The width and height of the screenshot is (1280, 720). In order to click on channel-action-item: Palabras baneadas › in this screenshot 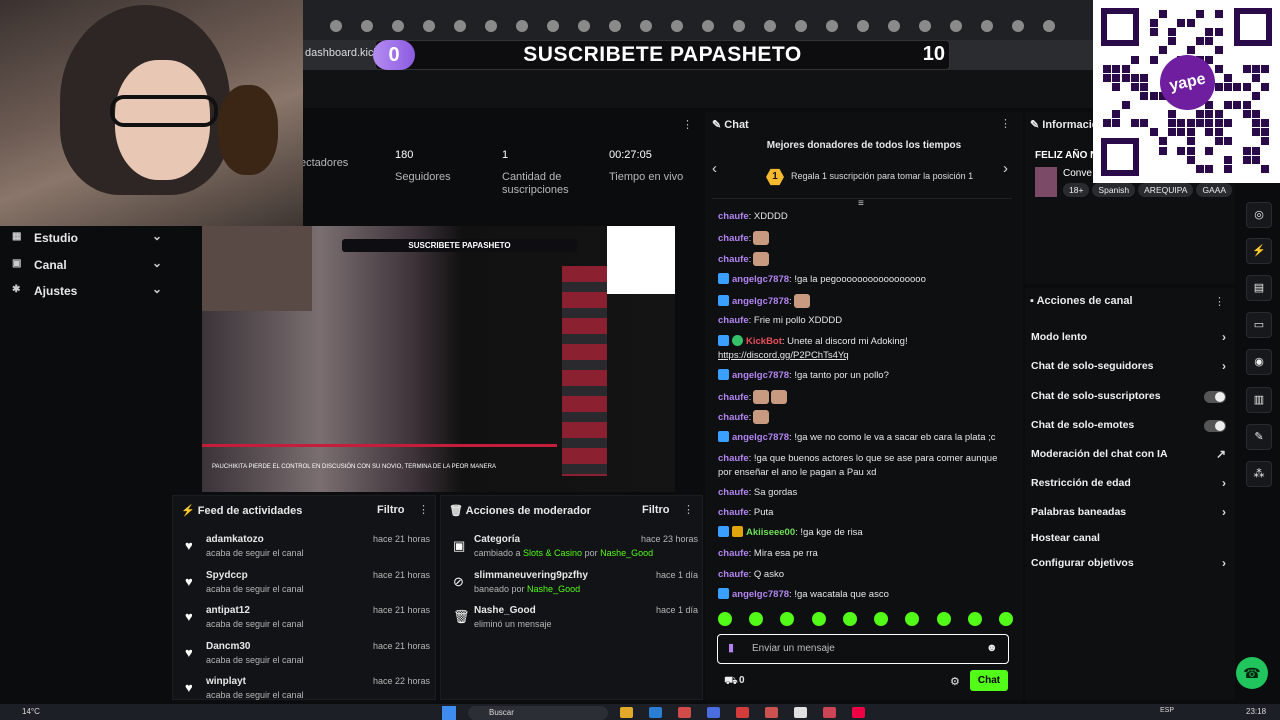, I will do `click(1128, 513)`.